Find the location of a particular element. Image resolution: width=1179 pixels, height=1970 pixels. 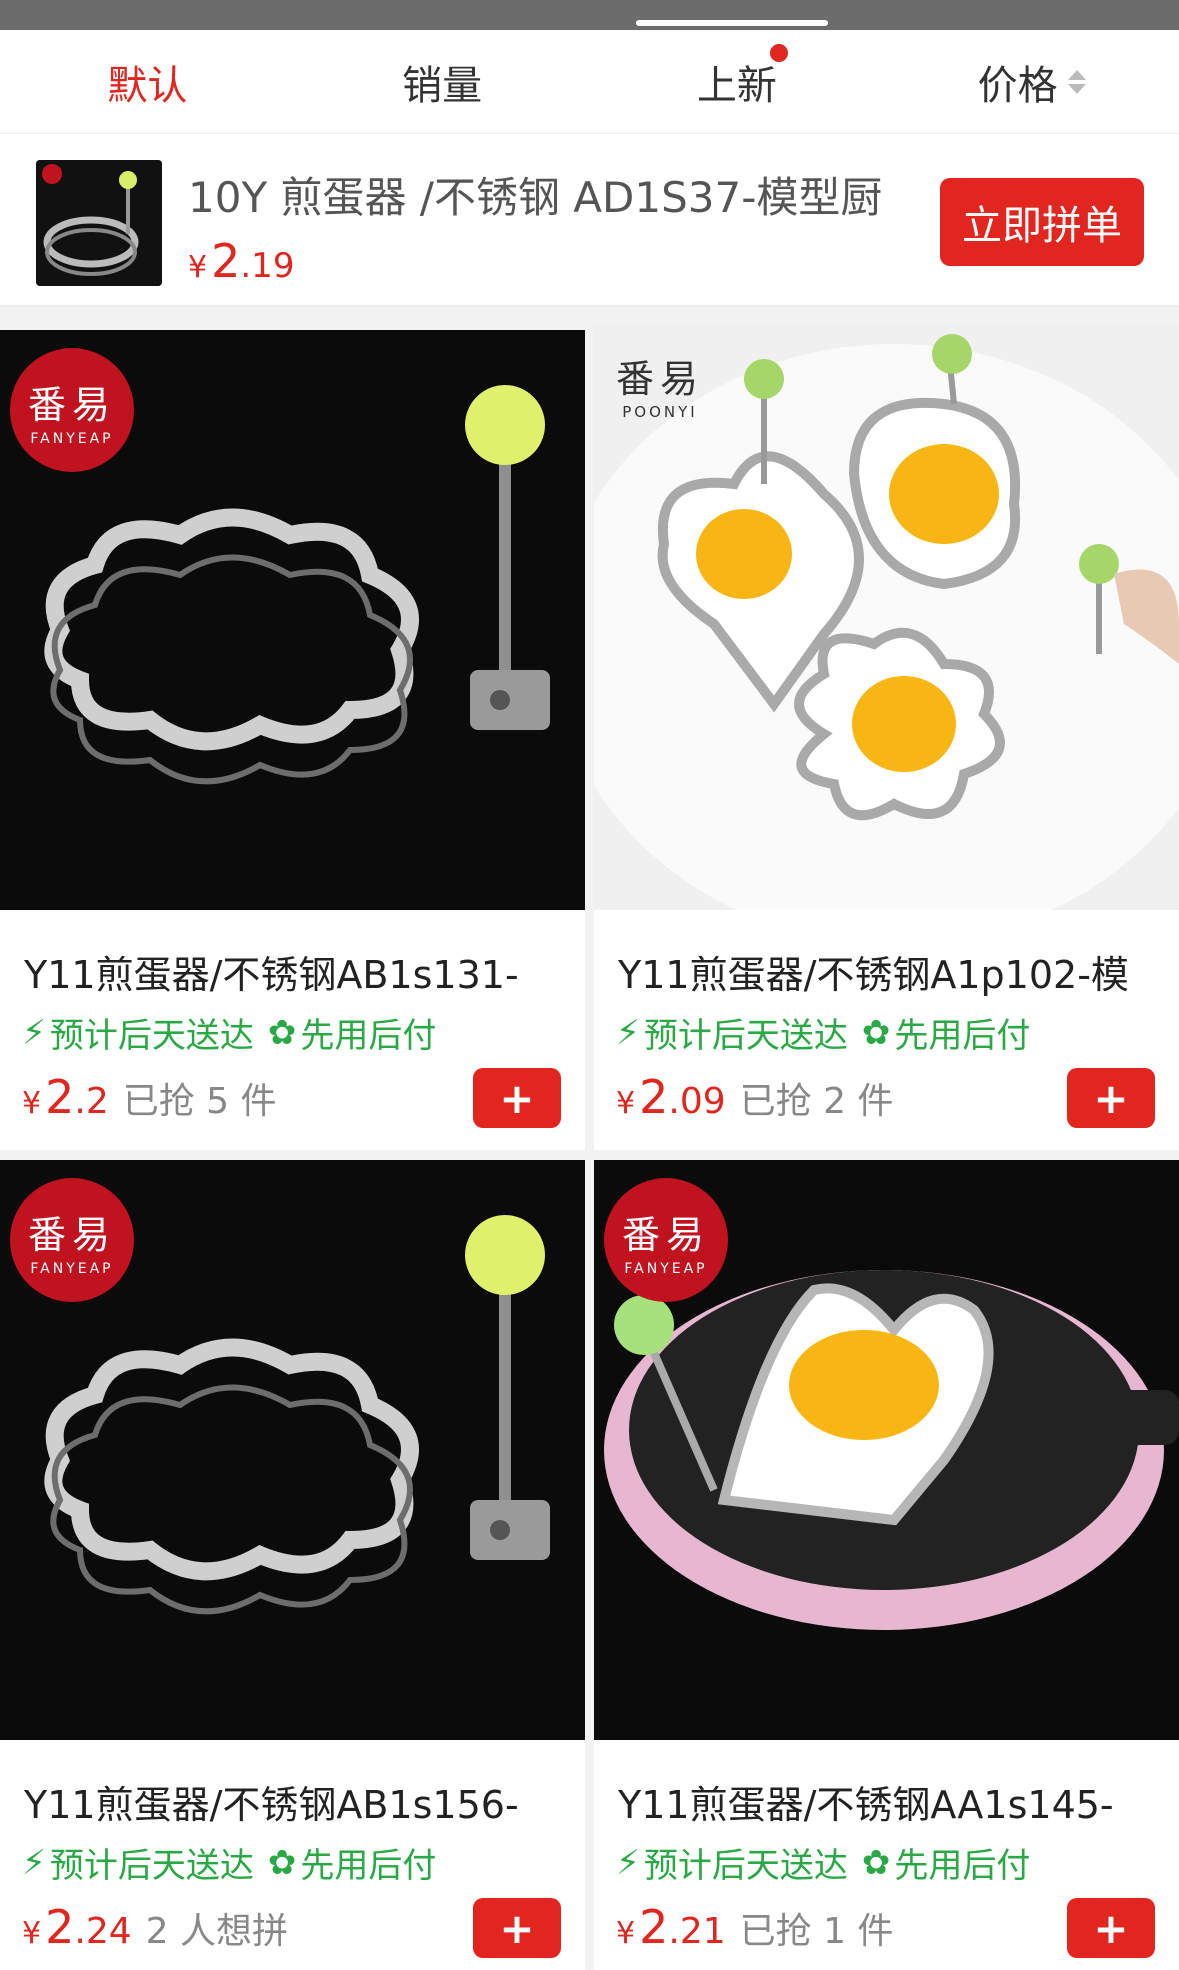

tab-new: 上新 is located at coordinates (737, 81).